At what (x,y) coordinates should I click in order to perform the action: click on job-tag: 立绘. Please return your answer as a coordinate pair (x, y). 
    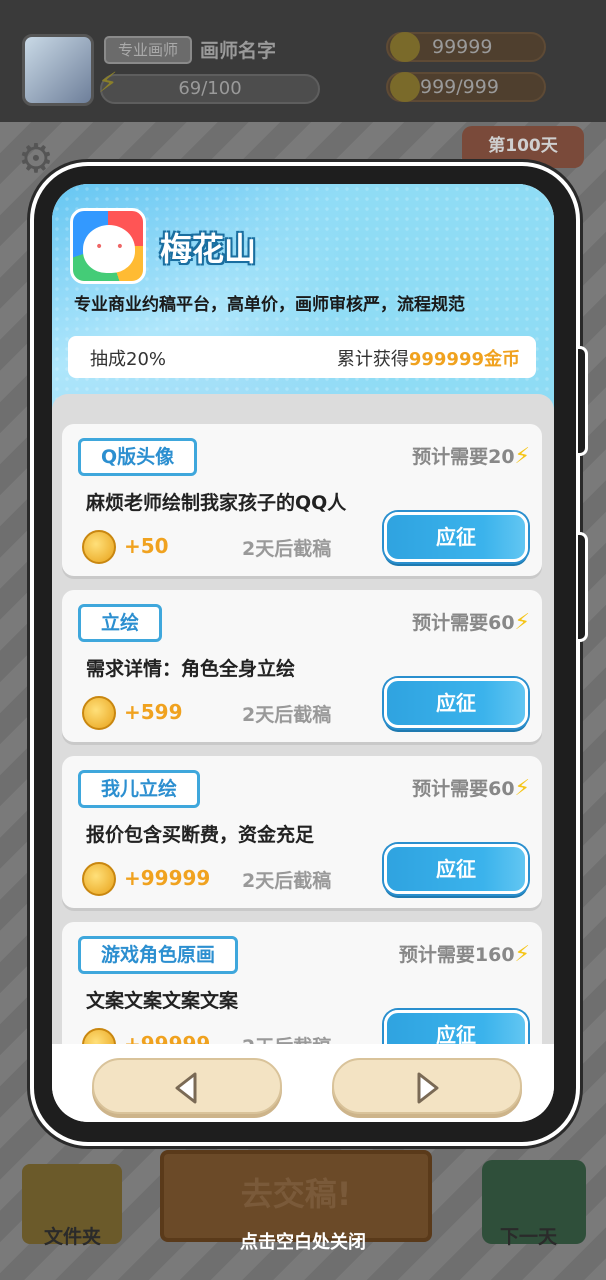
    Looking at the image, I should click on (120, 623).